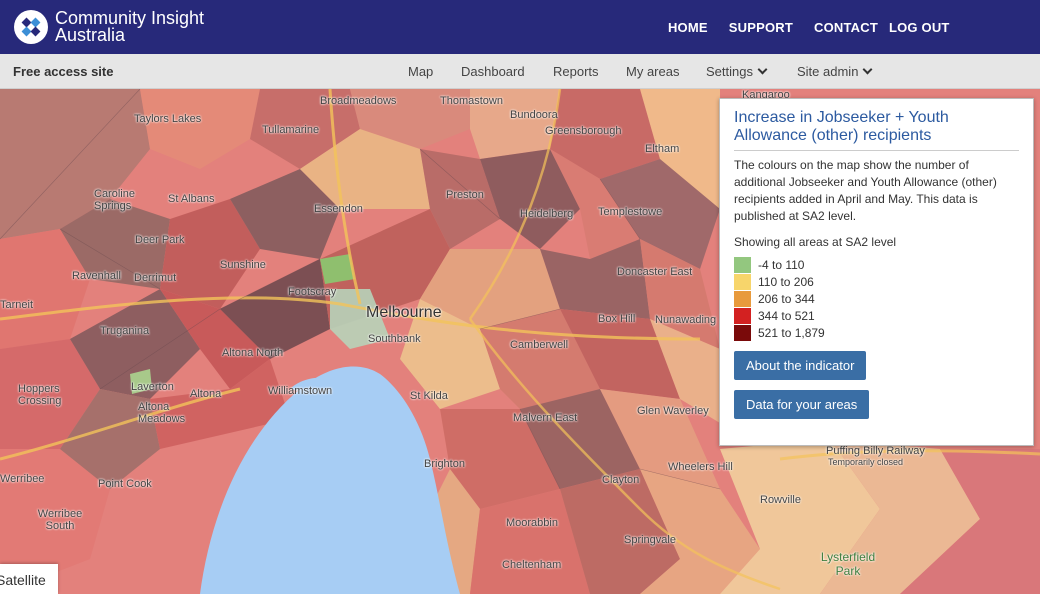 The height and width of the screenshot is (594, 1040). What do you see at coordinates (125, 484) in the screenshot?
I see `place-label: Point Cook` at bounding box center [125, 484].